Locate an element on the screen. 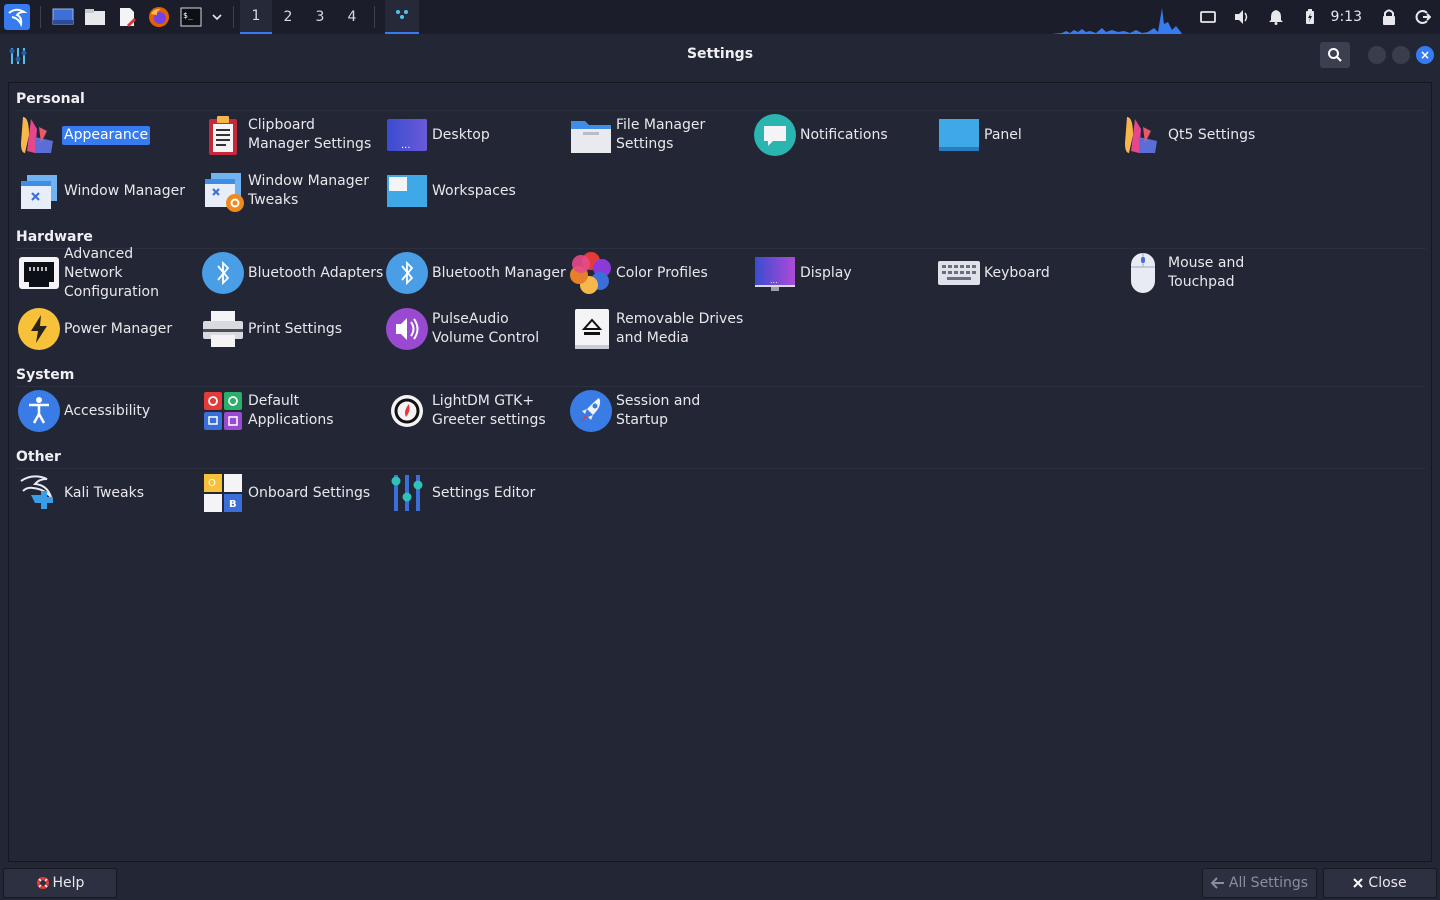 The width and height of the screenshot is (1440, 900). settings-item-desktop: ... Desktop is located at coordinates (476, 135).